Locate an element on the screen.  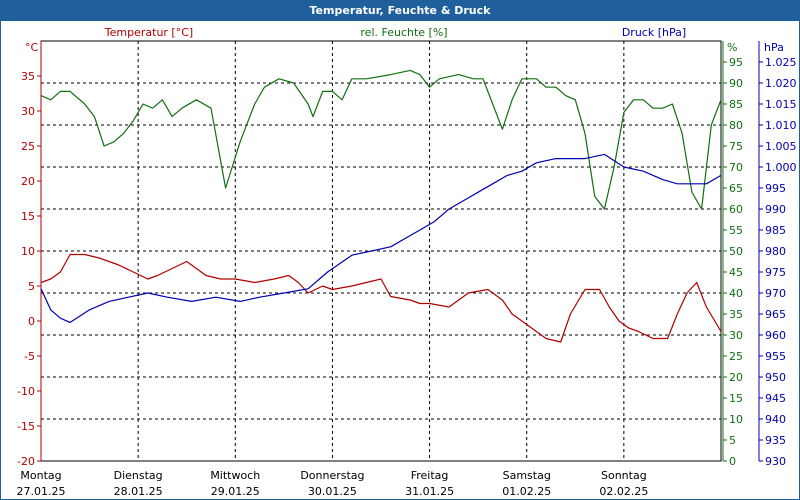
pressure-tick-label: 935 is located at coordinates (775, 440).